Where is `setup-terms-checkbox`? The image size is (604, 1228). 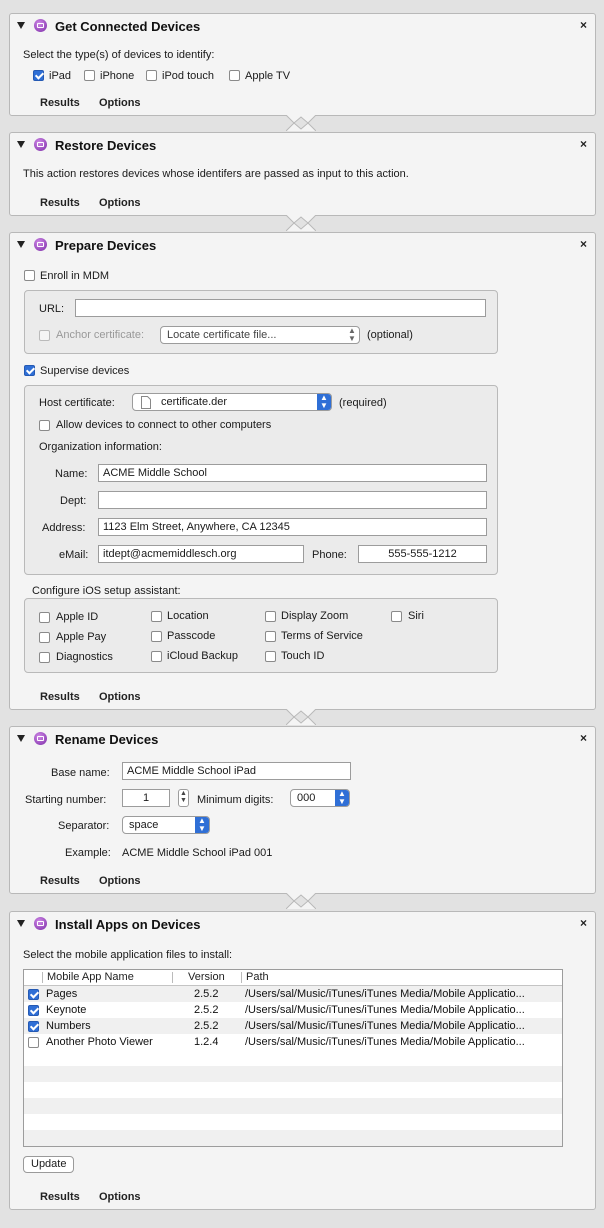
setup-terms-checkbox is located at coordinates (270, 636).